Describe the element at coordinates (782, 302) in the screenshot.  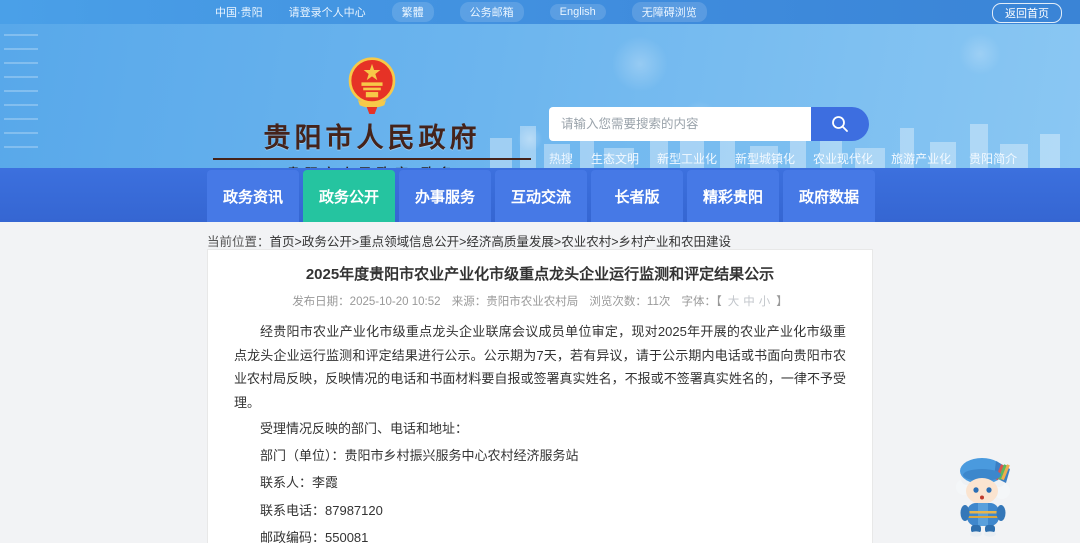
I see `font-size-label-close: 】` at that location.